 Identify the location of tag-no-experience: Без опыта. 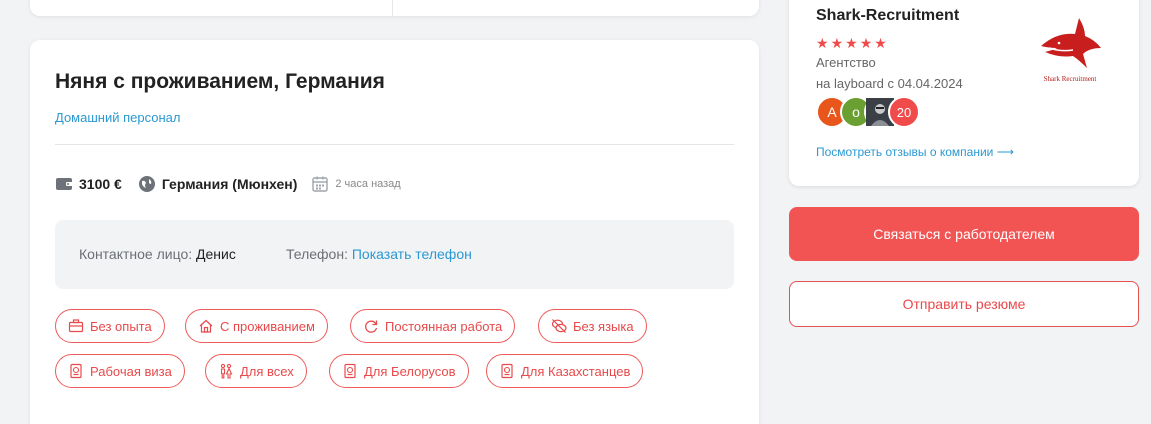
(110, 326).